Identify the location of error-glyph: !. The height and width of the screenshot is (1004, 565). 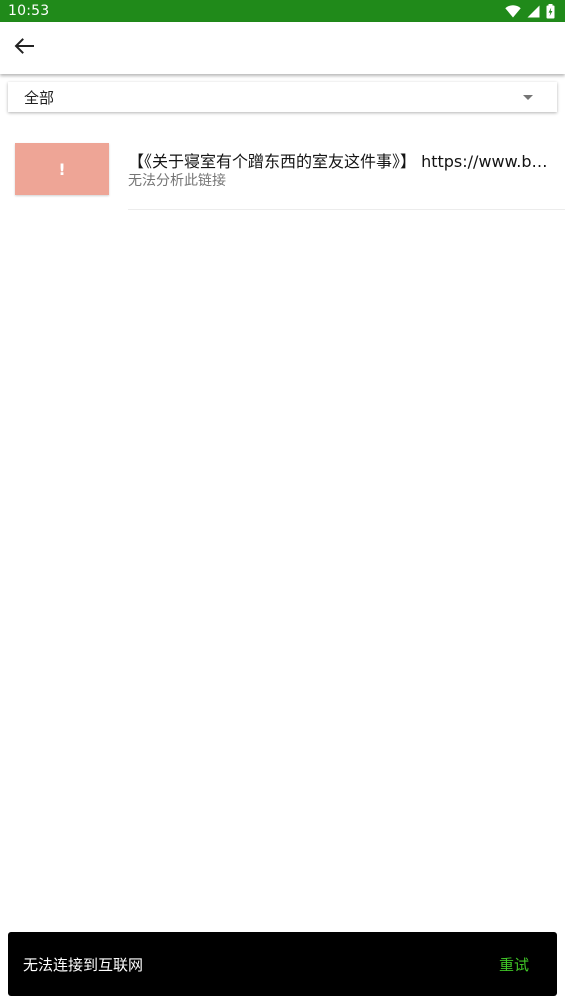
(62, 169).